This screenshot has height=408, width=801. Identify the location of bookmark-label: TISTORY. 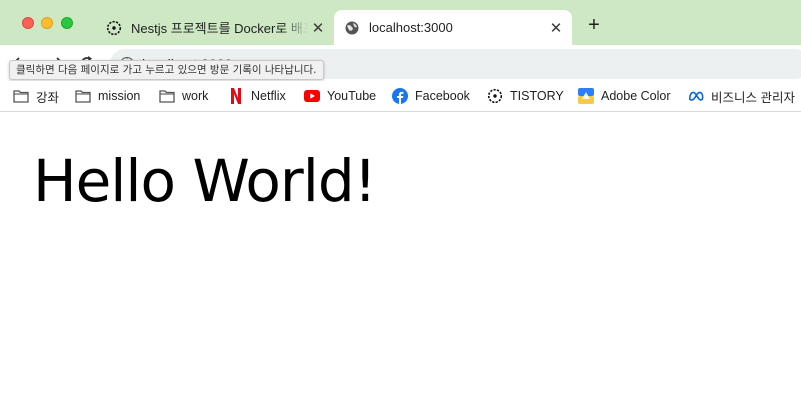
(537, 96).